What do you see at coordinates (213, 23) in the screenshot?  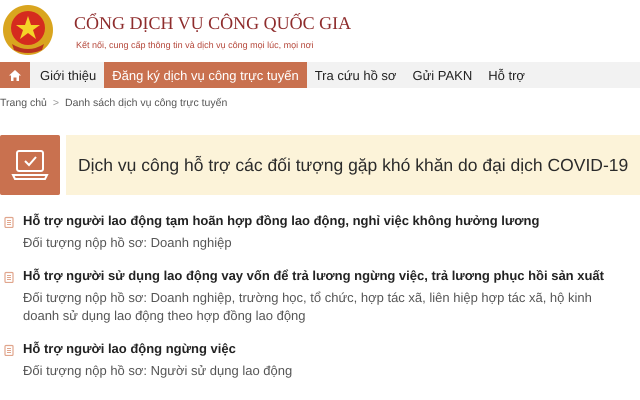 I see `site-title: CỔNG DỊCH VỤ CÔNG QUỐC GIA` at bounding box center [213, 23].